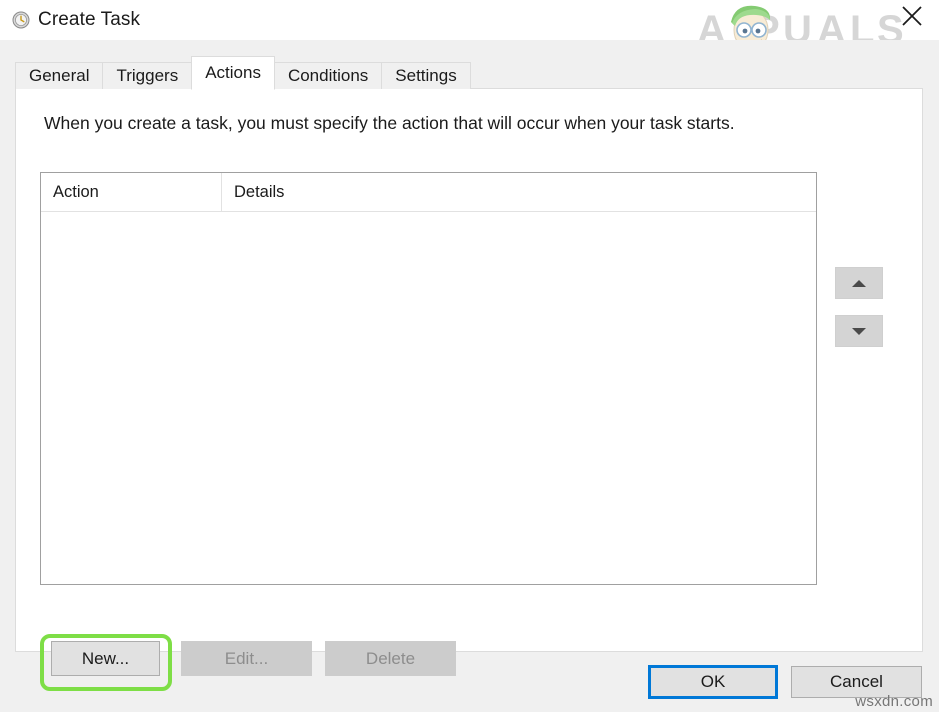 Image resolution: width=939 pixels, height=712 pixels. I want to click on move-down-button, so click(859, 331).